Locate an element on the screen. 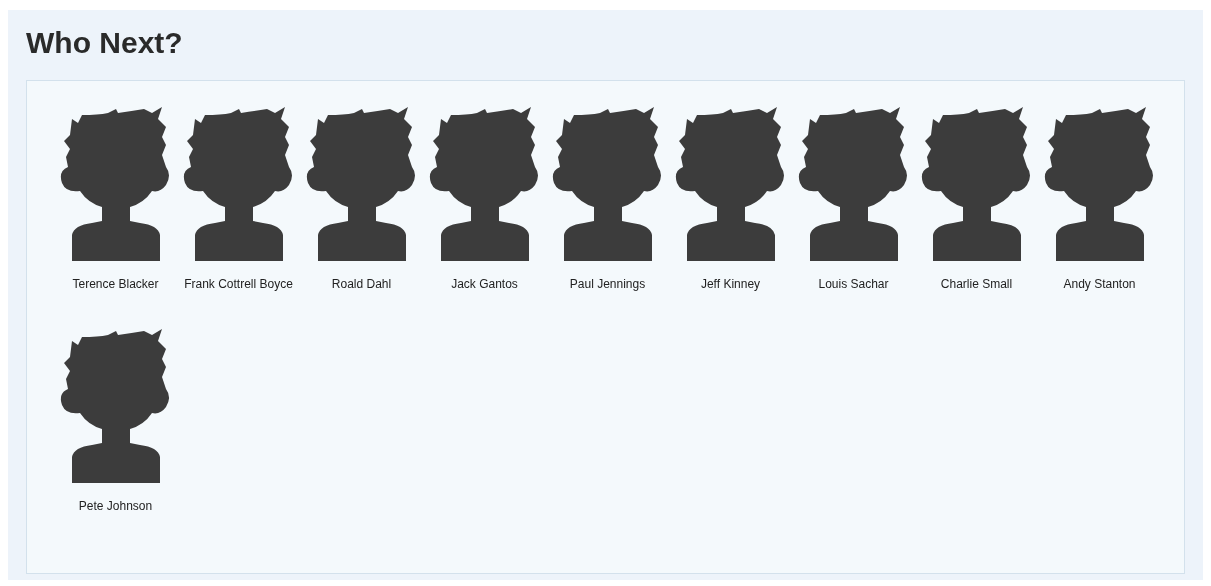  person-name: Roald Dahl is located at coordinates (361, 284).